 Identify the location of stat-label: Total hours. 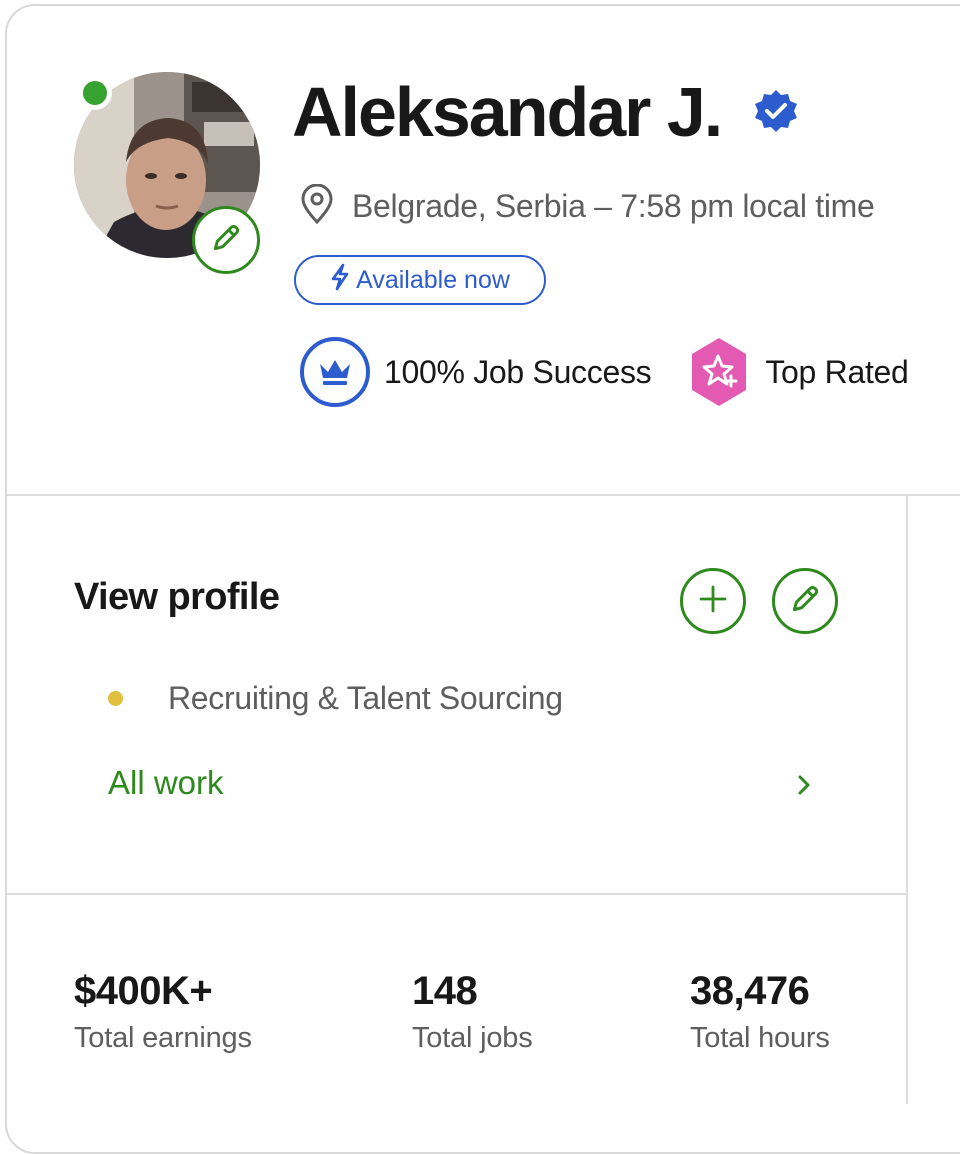
(760, 1038).